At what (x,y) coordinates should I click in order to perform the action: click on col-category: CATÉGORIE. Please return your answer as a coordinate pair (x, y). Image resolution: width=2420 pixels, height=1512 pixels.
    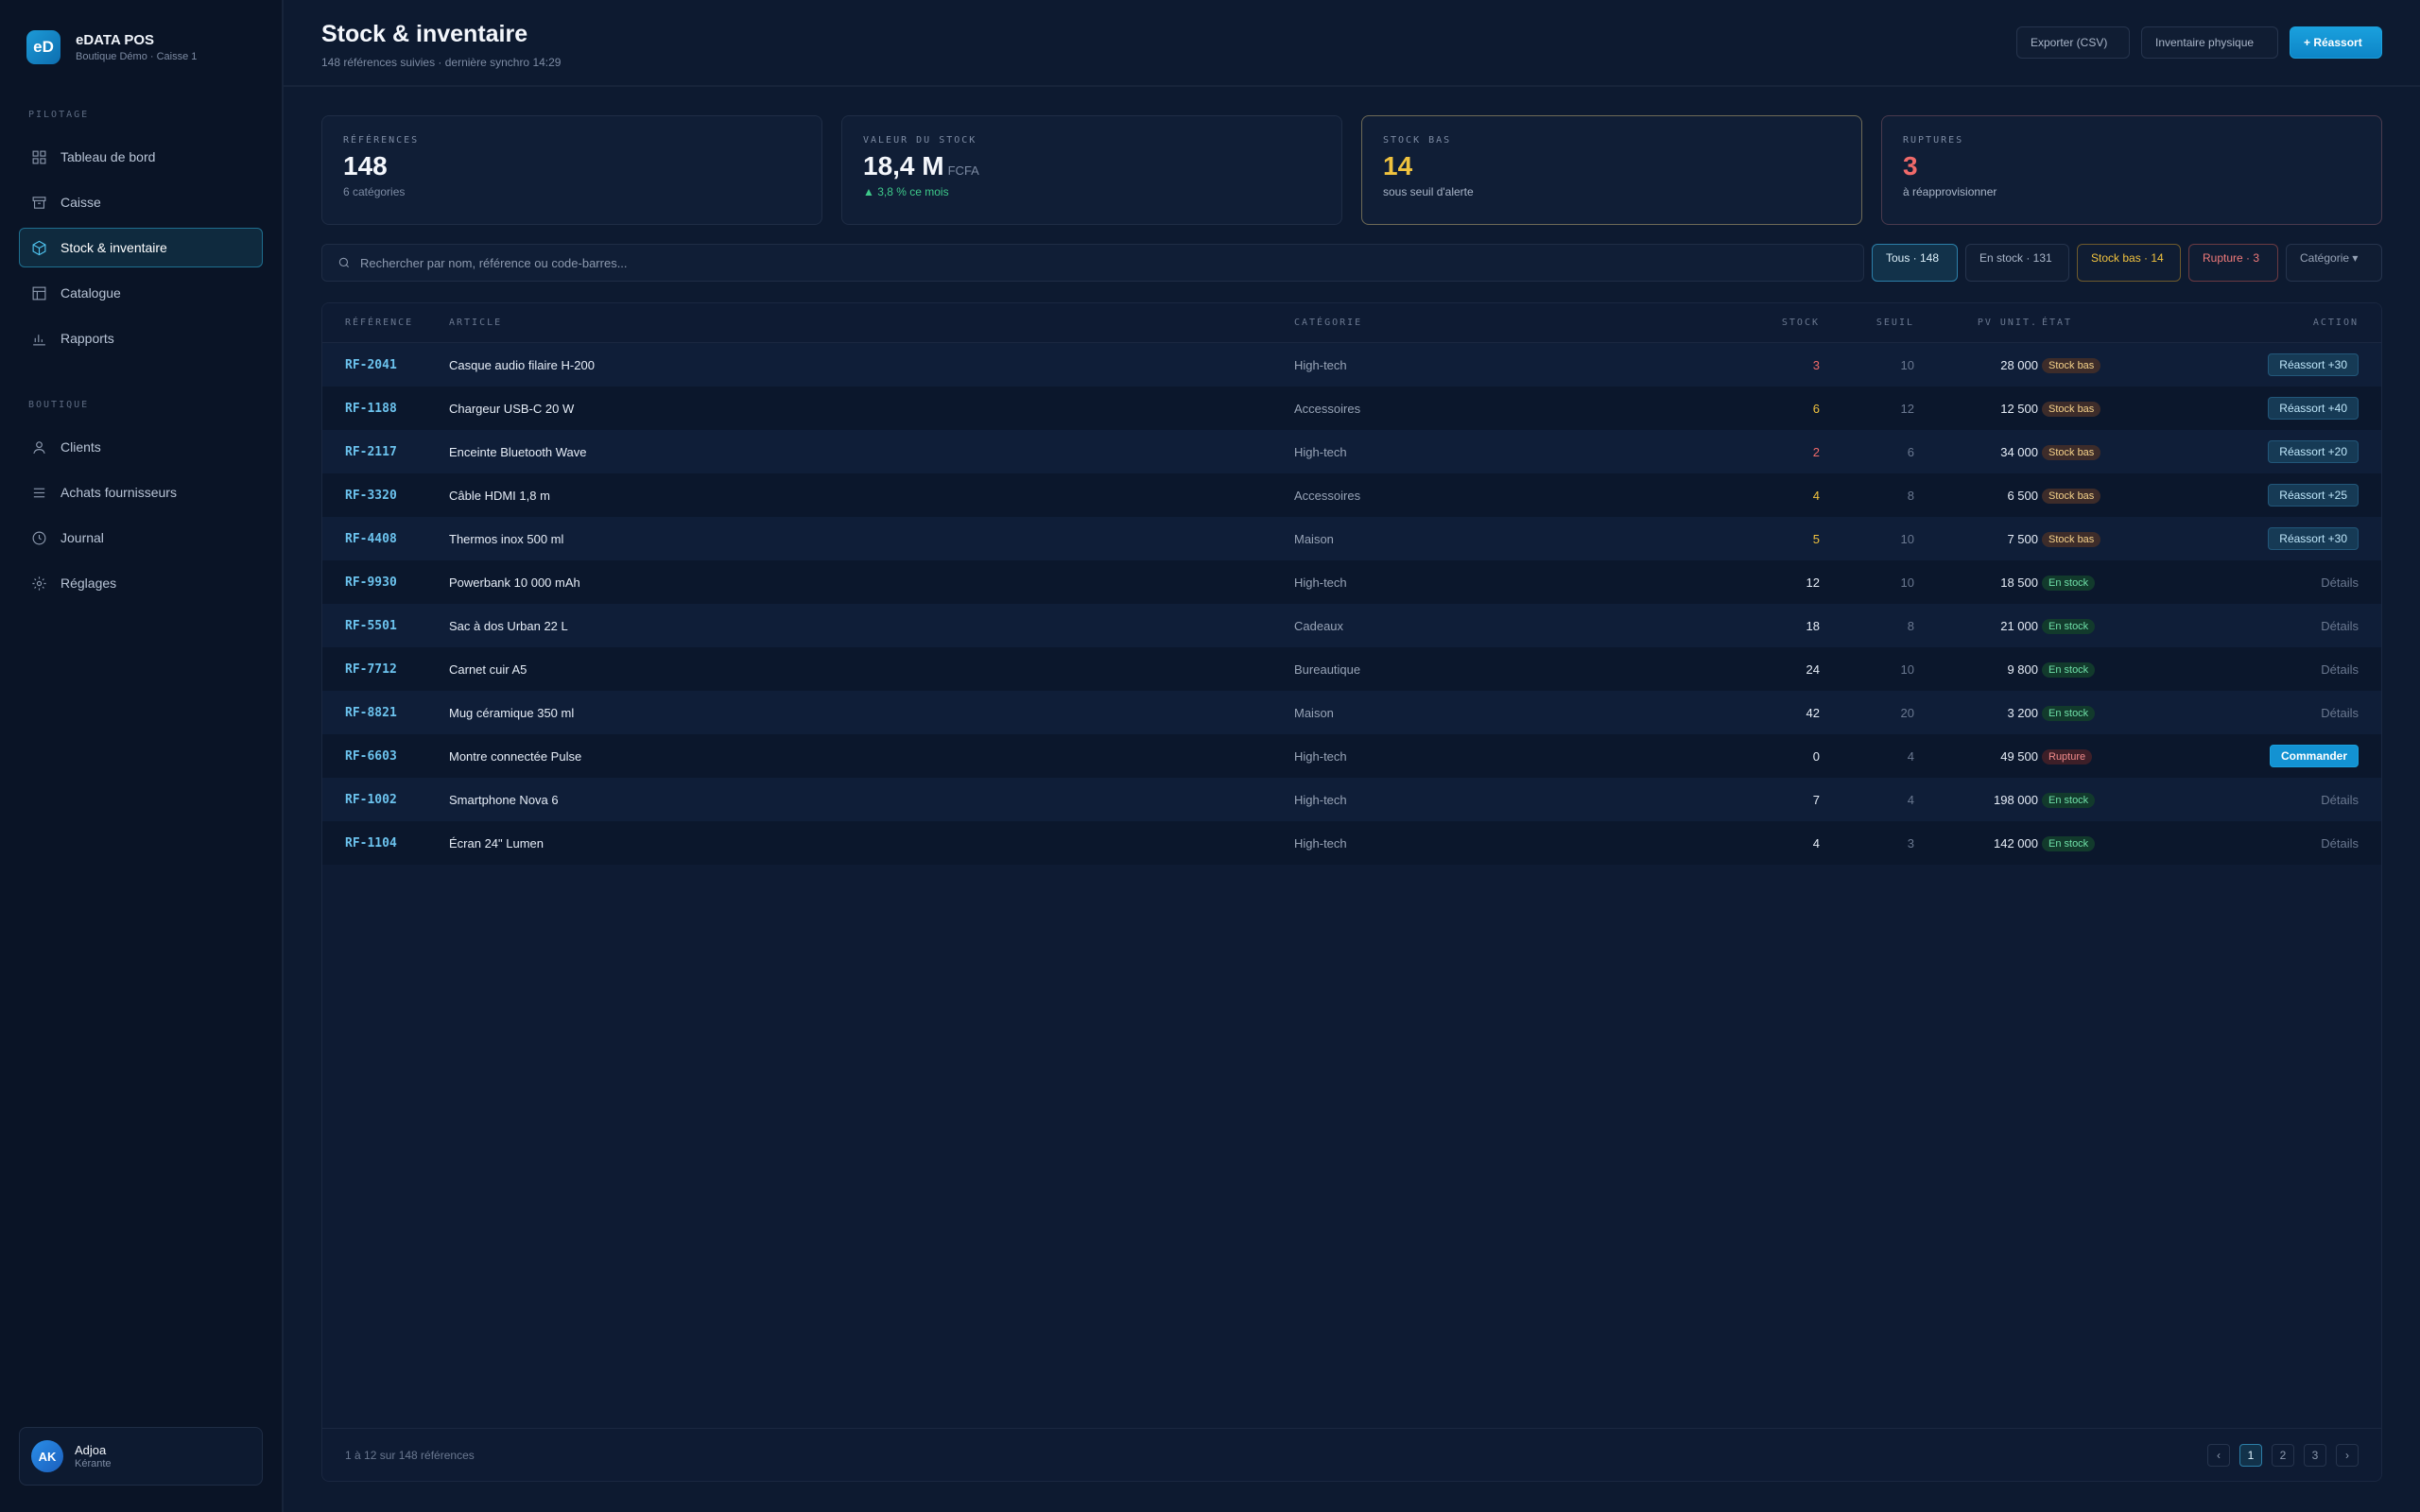
    Looking at the image, I should click on (1511, 323).